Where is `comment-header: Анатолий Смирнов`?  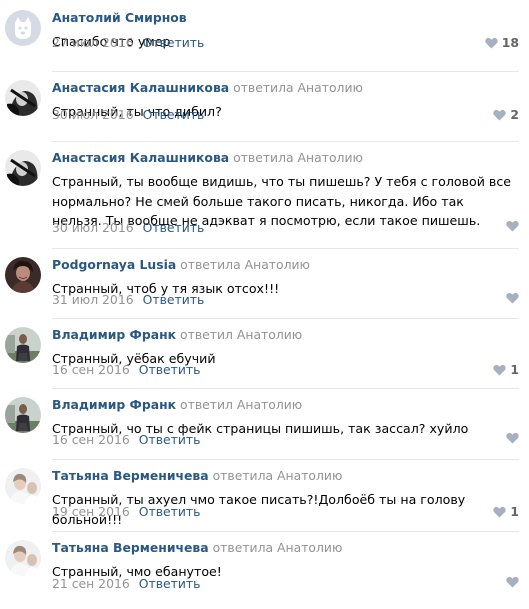 comment-header: Анатолий Смирнов is located at coordinates (119, 18).